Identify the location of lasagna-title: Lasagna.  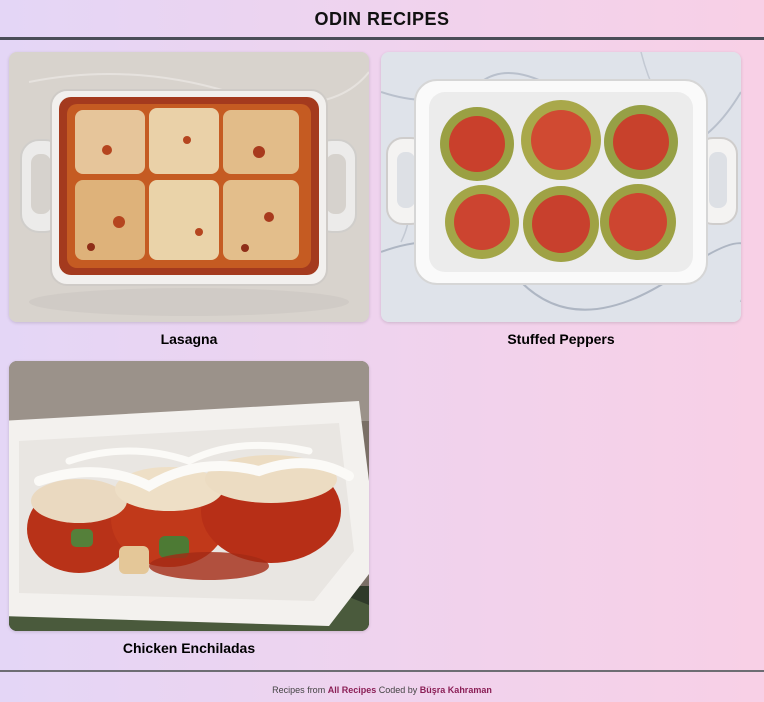
(189, 339).